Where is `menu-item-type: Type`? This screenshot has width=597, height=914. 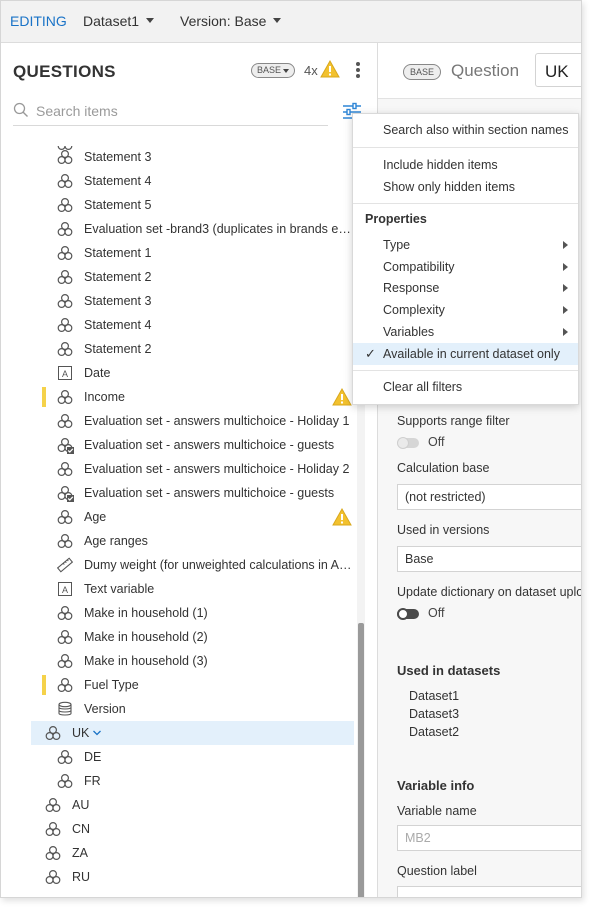 menu-item-type: Type is located at coordinates (465, 245).